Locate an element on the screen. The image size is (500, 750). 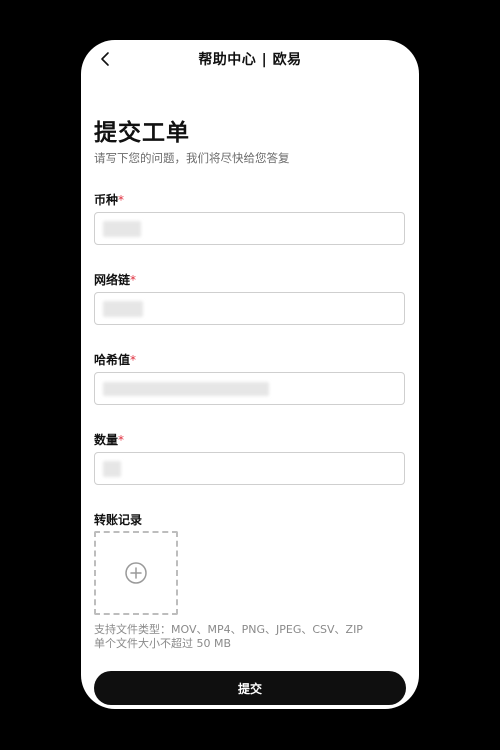
transfer-record-label: 转账记录 is located at coordinates (118, 520).